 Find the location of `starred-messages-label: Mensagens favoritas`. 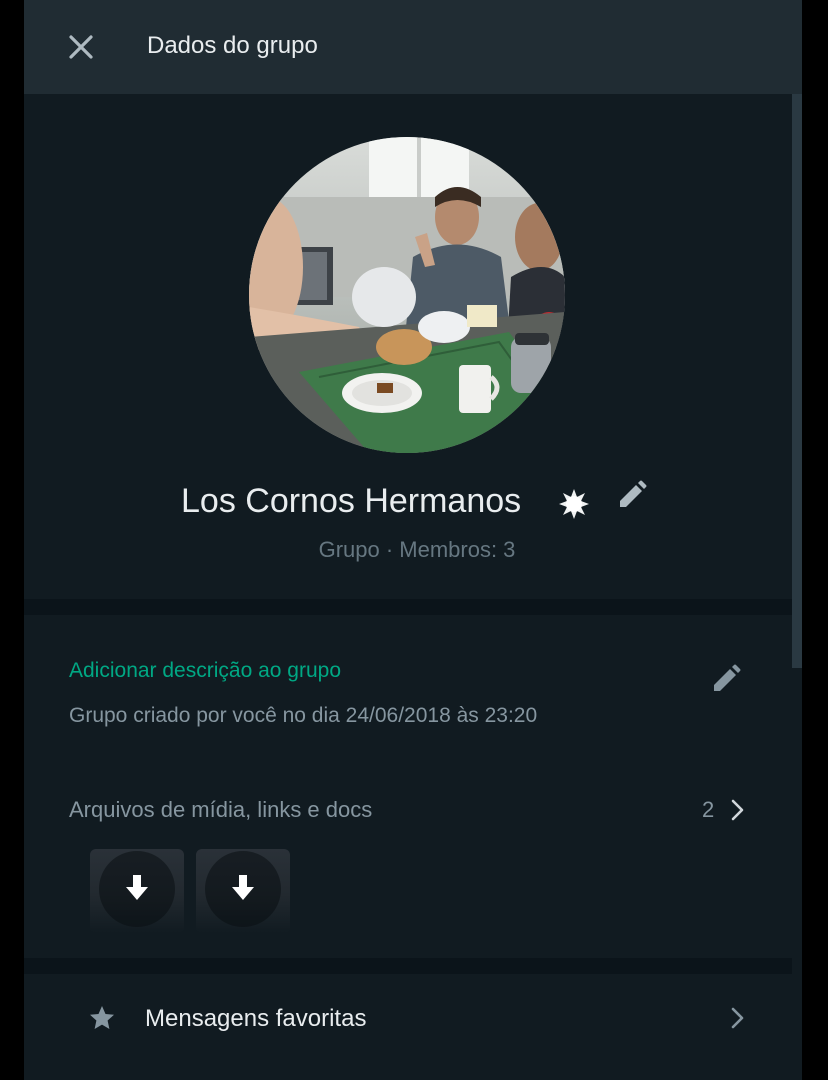

starred-messages-label: Mensagens favoritas is located at coordinates (256, 1018).